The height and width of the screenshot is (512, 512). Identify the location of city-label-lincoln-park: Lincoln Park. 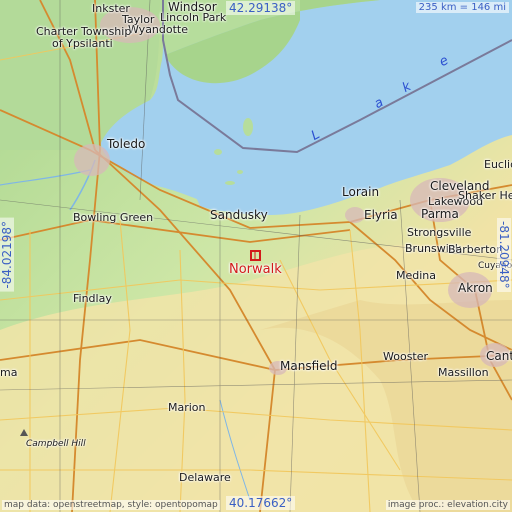
(193, 17).